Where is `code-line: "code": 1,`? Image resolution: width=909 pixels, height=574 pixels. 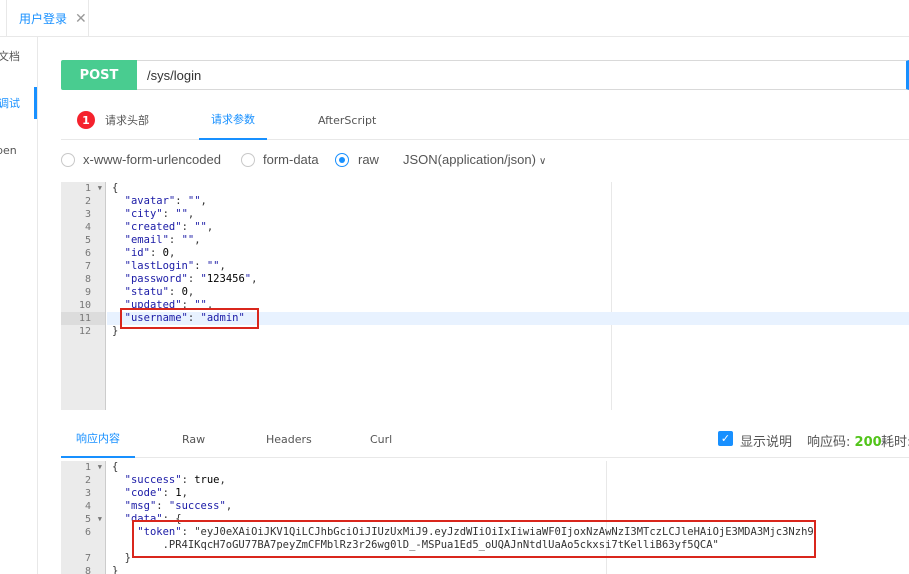 code-line: "code": 1, is located at coordinates (508, 493).